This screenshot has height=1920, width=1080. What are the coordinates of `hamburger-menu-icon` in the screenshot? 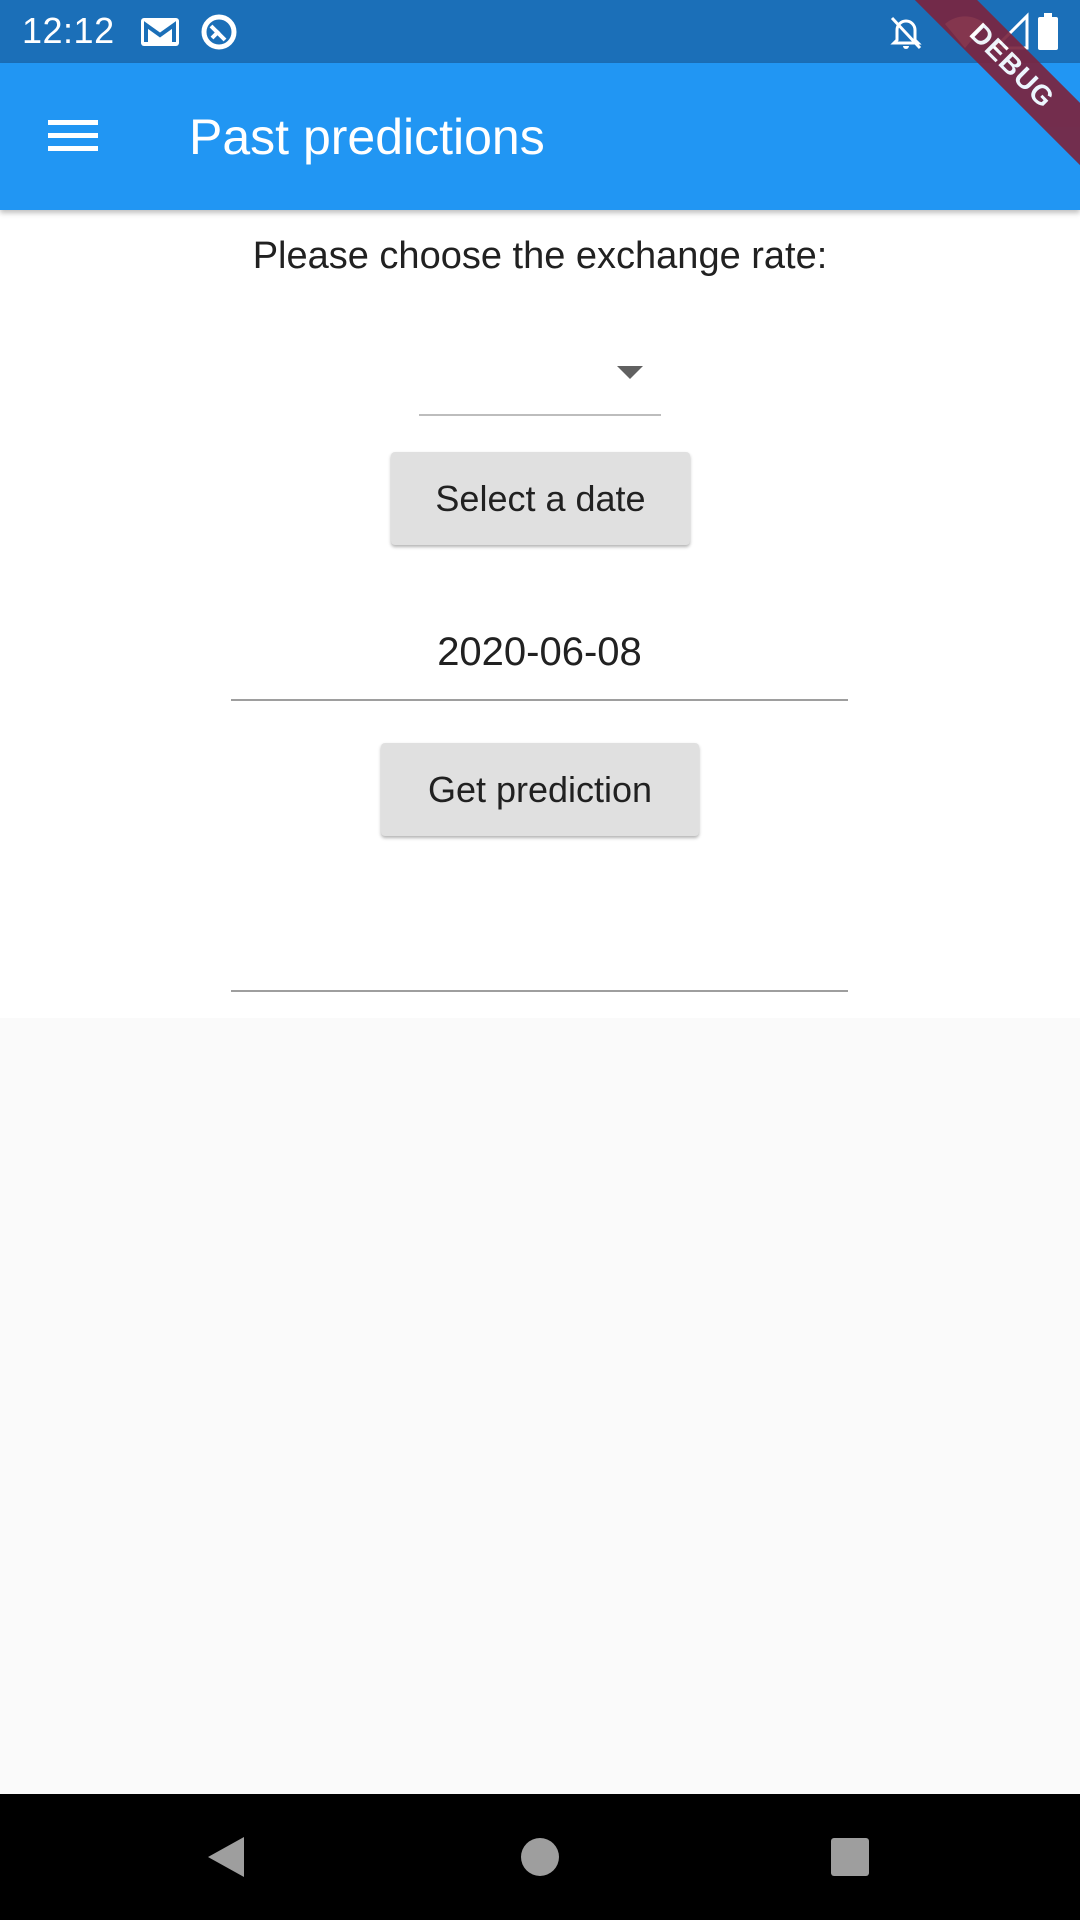 It's located at (73, 136).